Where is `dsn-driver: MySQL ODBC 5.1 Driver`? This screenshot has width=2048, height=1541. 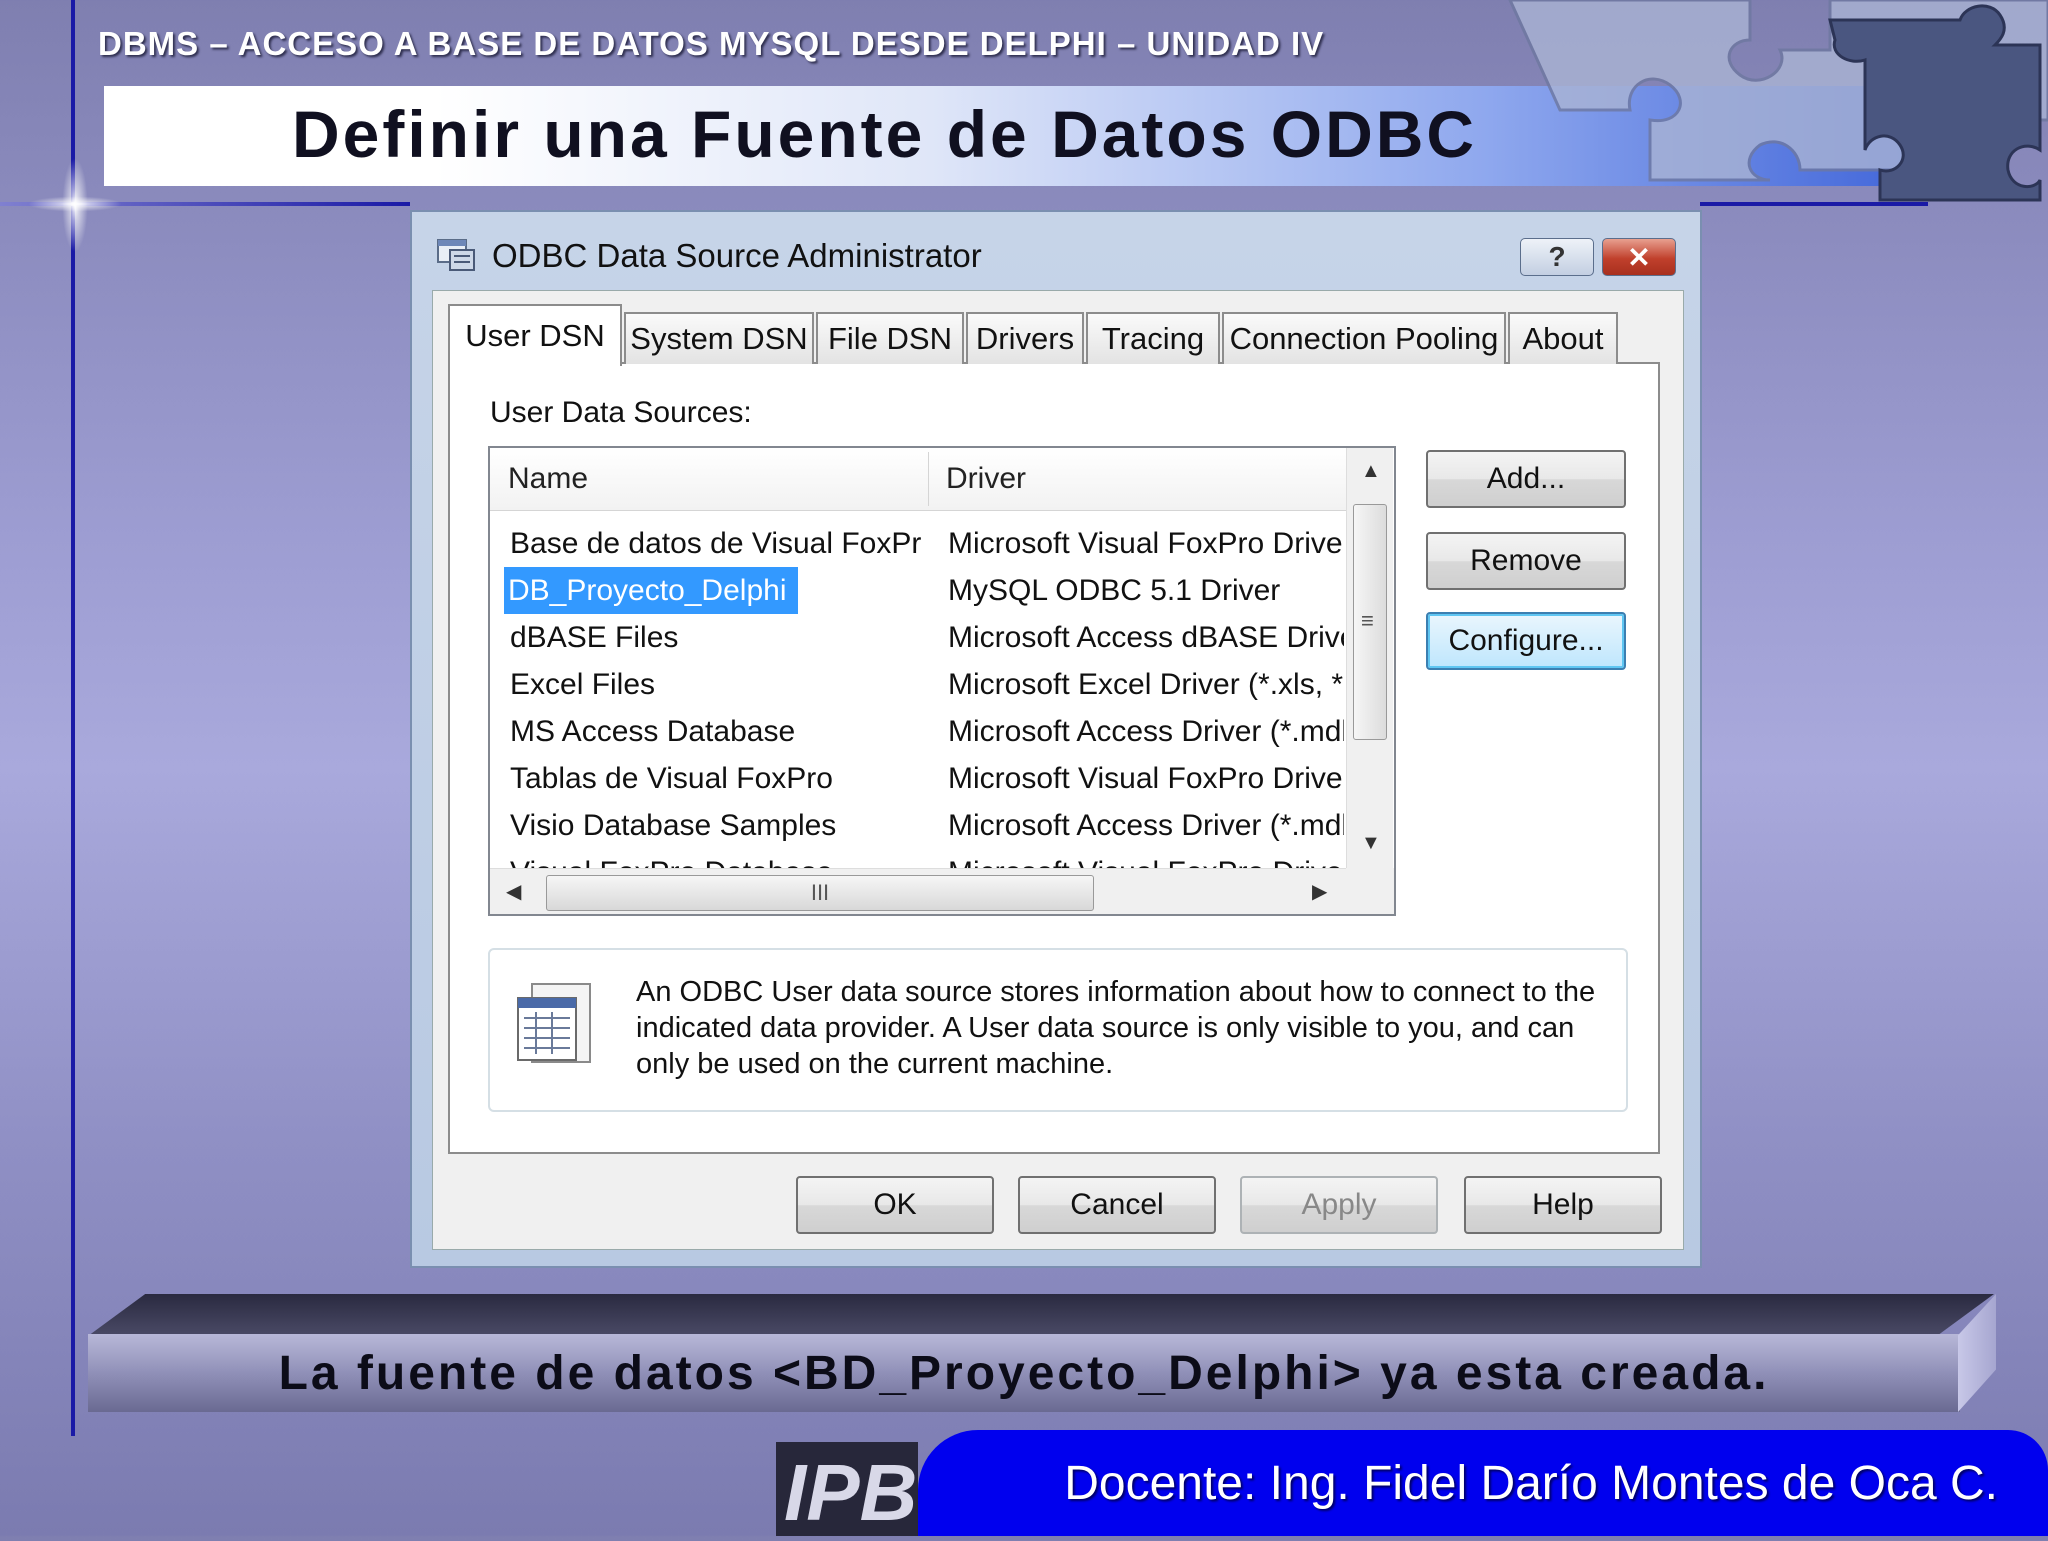 dsn-driver: MySQL ODBC 5.1 Driver is located at coordinates (1114, 590).